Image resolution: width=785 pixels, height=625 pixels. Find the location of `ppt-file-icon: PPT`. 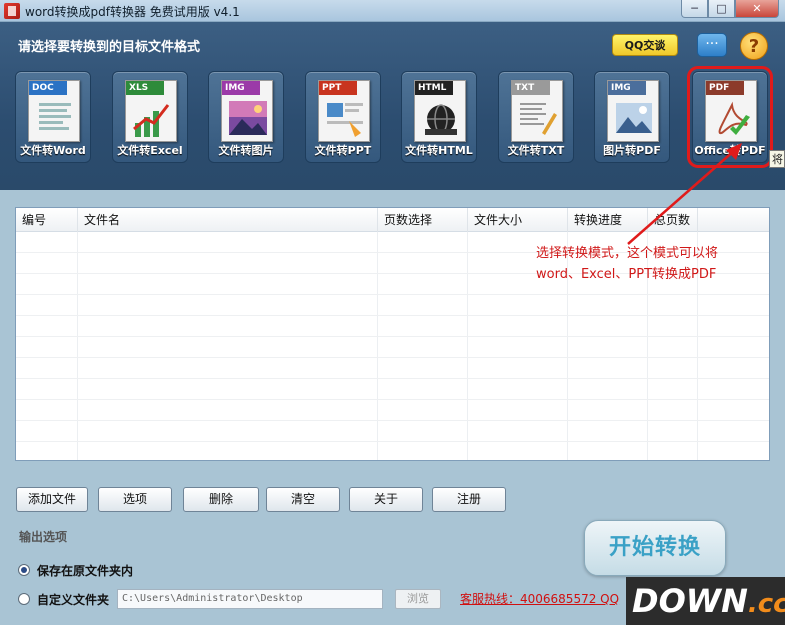

ppt-file-icon: PPT is located at coordinates (344, 111).